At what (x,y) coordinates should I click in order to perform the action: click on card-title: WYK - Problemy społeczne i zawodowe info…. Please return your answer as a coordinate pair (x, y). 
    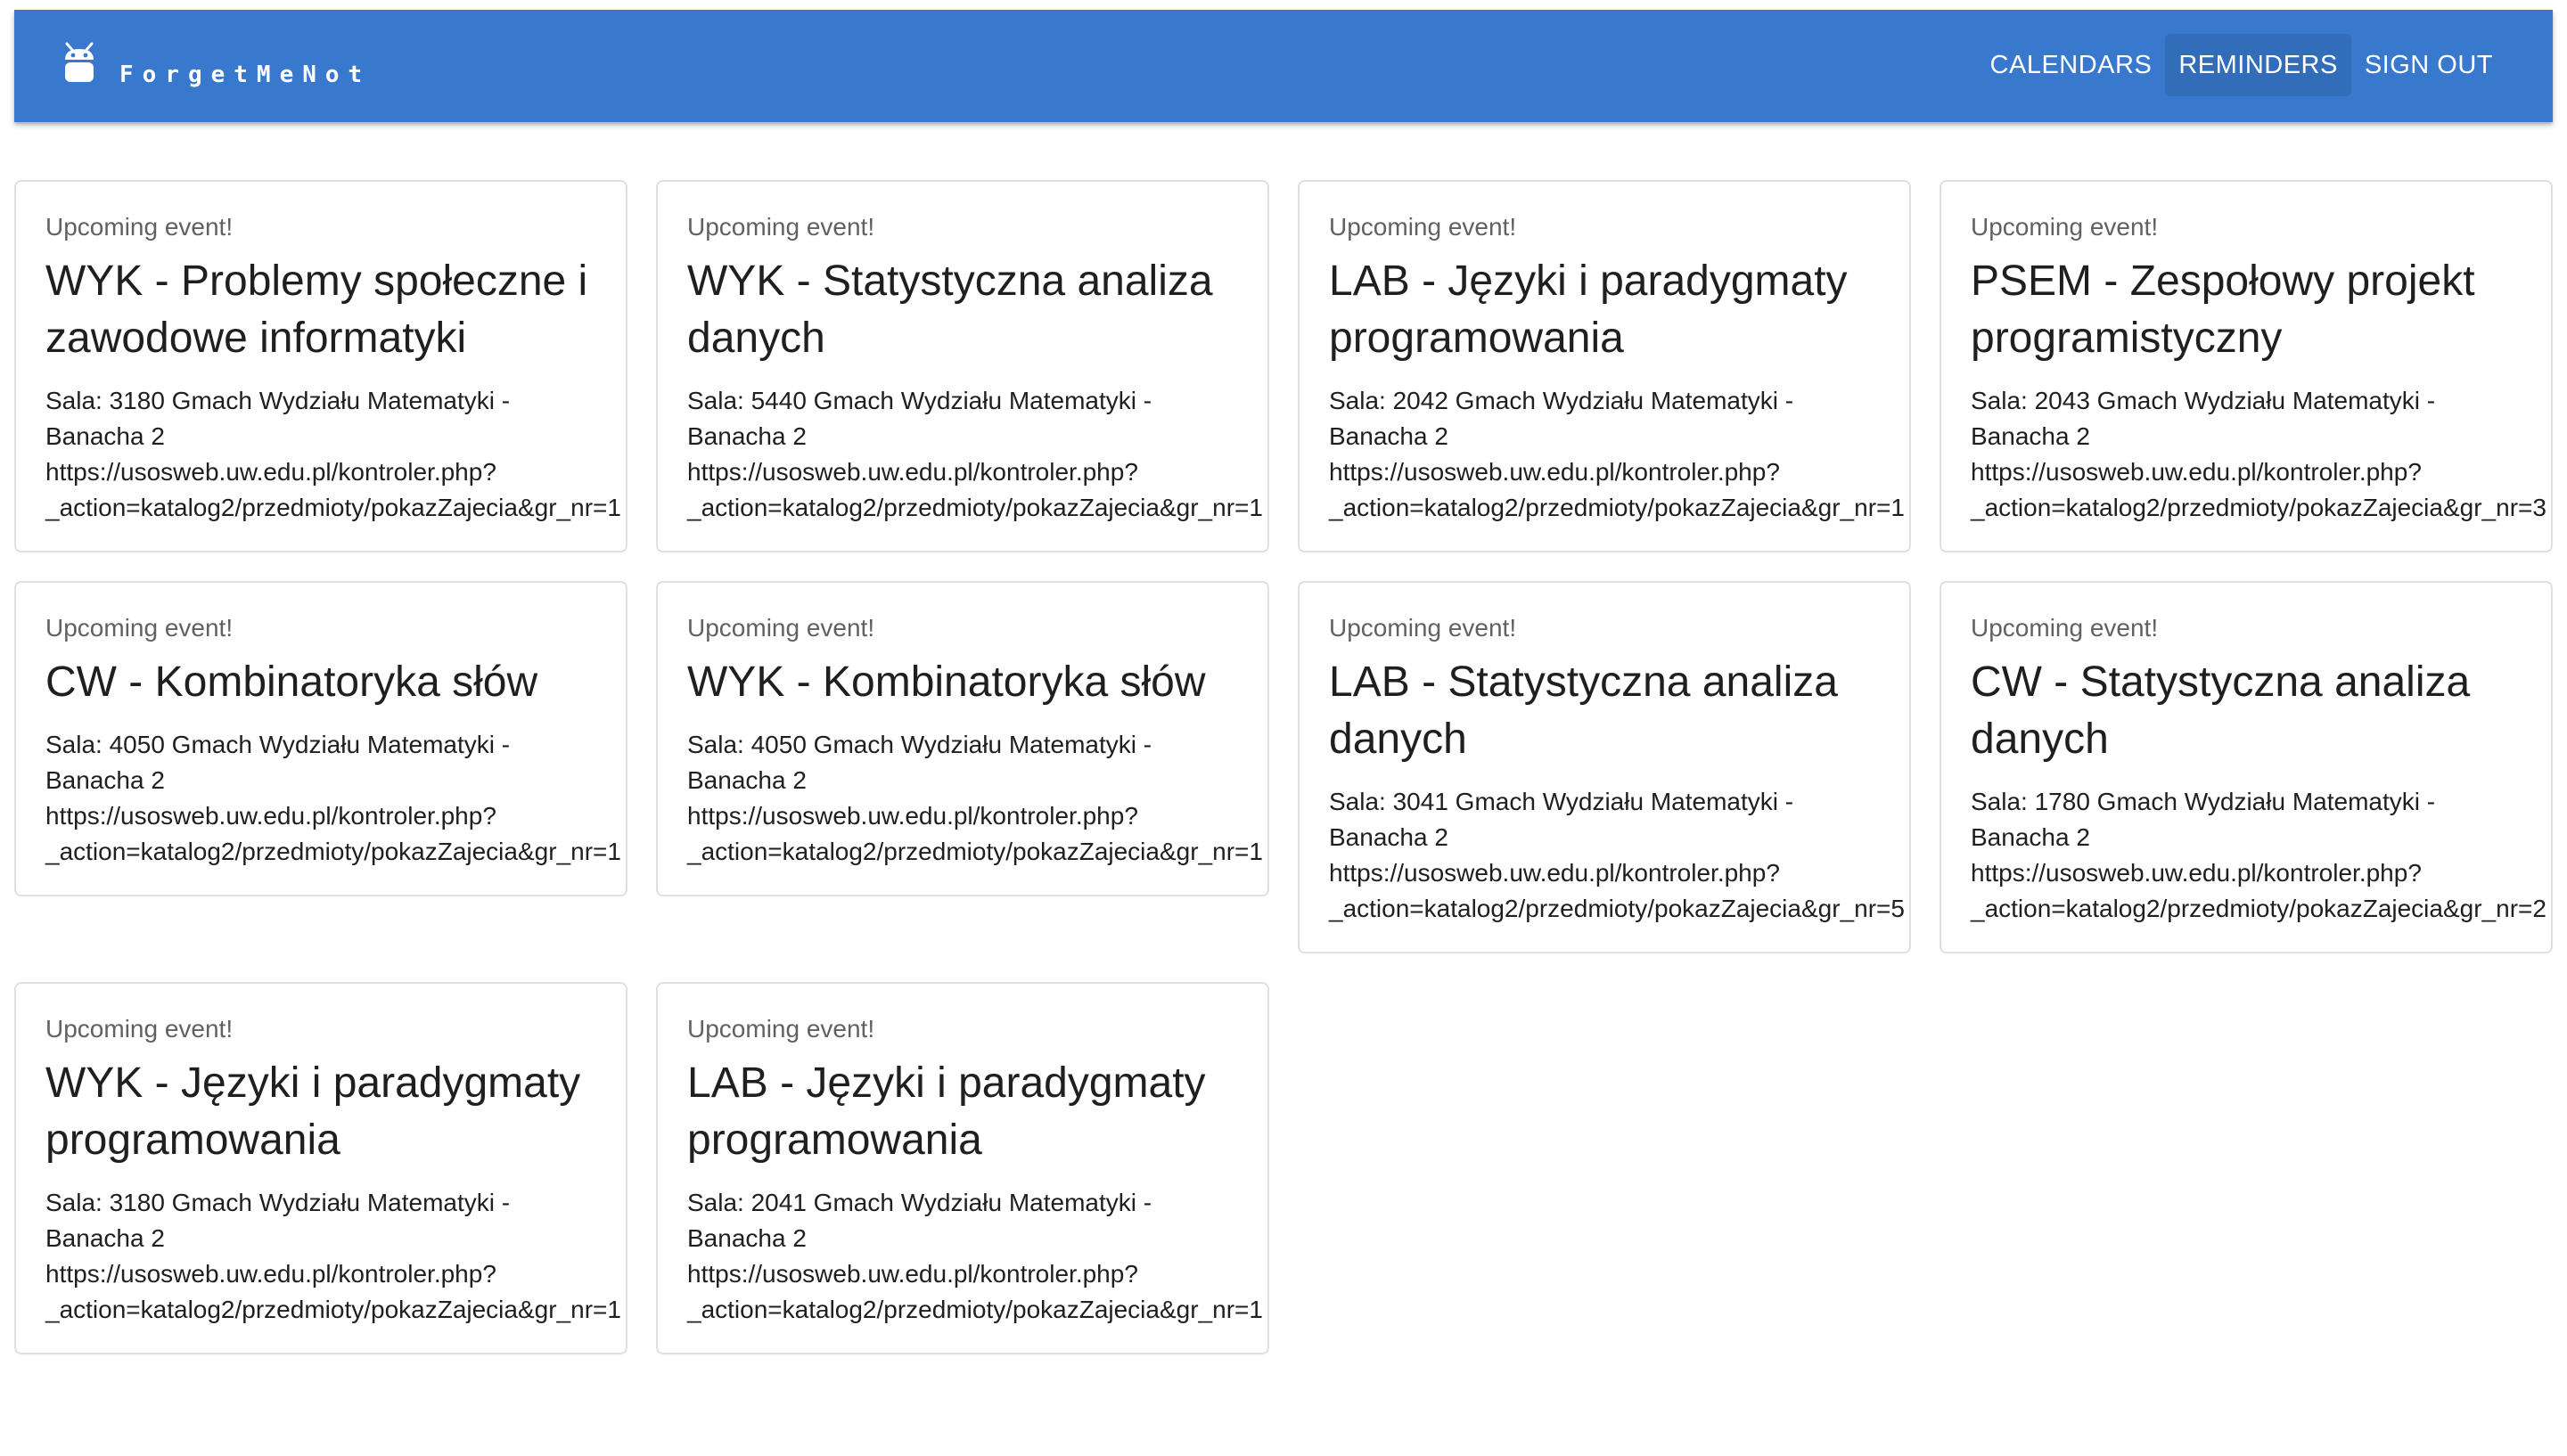
    Looking at the image, I should click on (316, 310).